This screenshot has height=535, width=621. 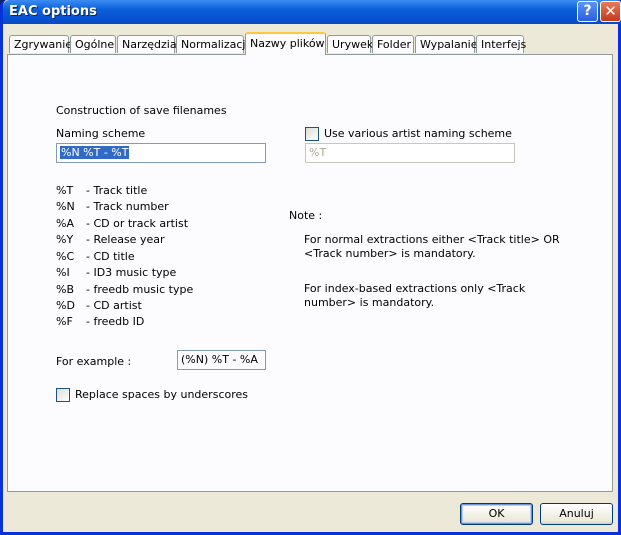 What do you see at coordinates (63, 395) in the screenshot?
I see `replace-spaces-checkbox` at bounding box center [63, 395].